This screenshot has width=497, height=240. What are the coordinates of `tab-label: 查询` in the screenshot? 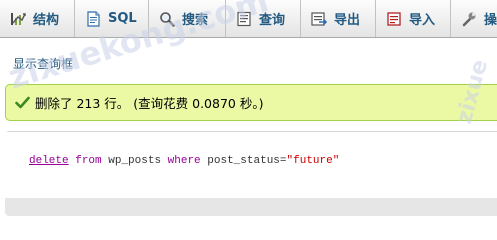 It's located at (272, 20).